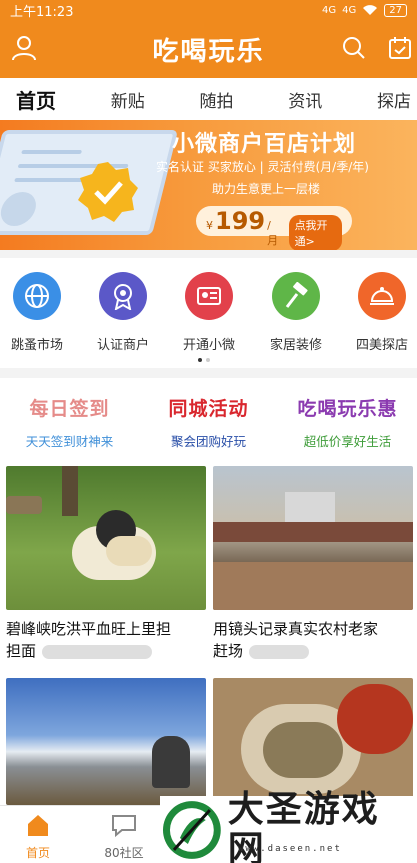 The image size is (417, 863). Describe the element at coordinates (313, 538) in the screenshot. I see `post-image-market` at that location.